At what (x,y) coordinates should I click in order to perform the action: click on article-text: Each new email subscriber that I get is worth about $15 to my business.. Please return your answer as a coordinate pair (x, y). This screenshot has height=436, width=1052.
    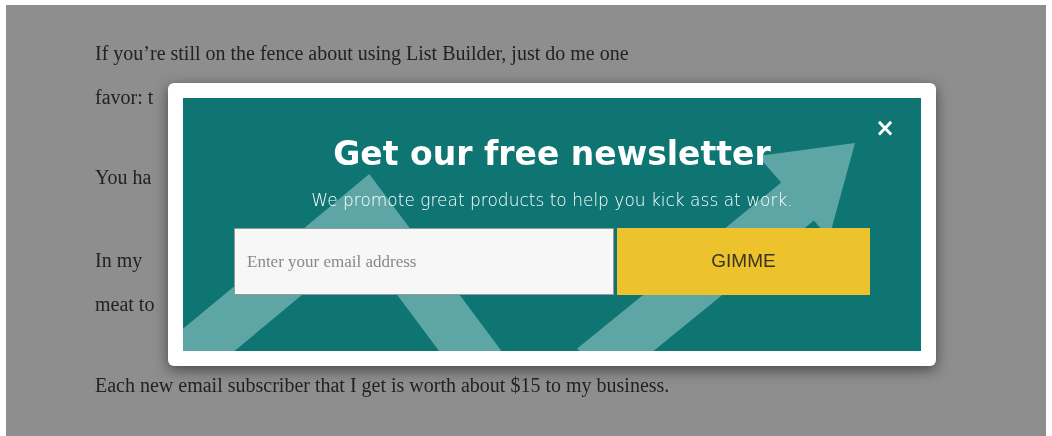
    Looking at the image, I should click on (382, 385).